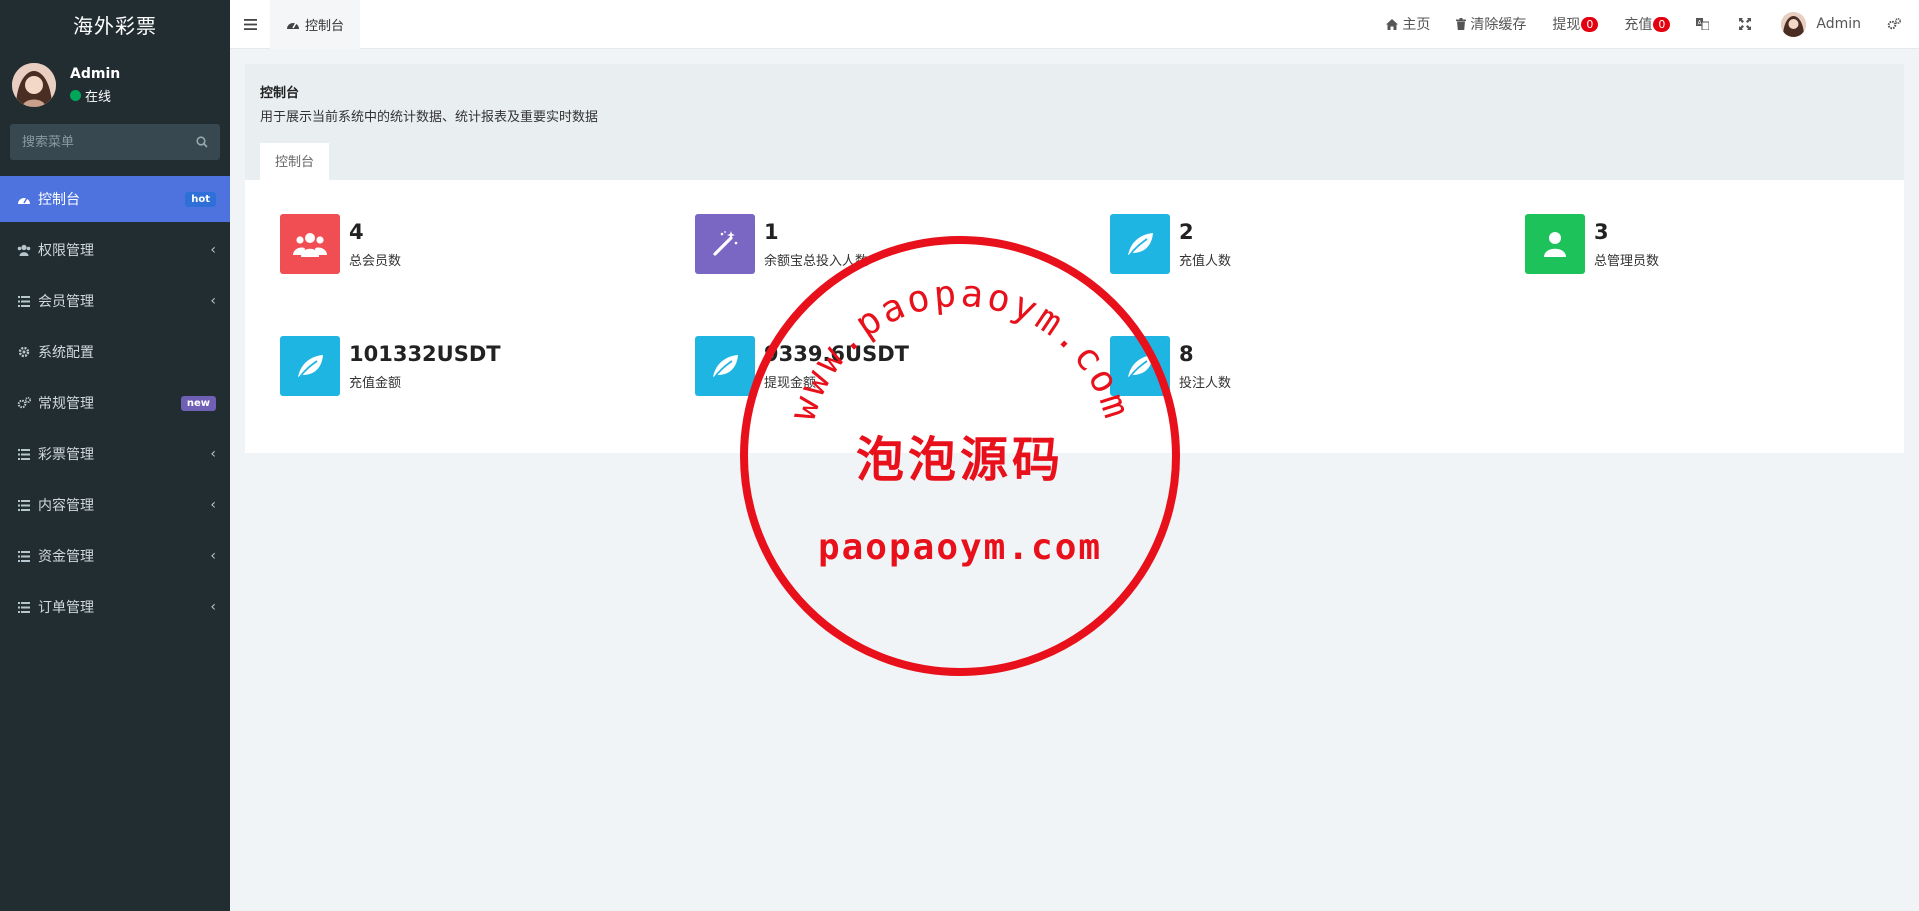 This screenshot has width=1919, height=911. I want to click on sidebar-item-funds: 资金管理 ‹, so click(115, 556).